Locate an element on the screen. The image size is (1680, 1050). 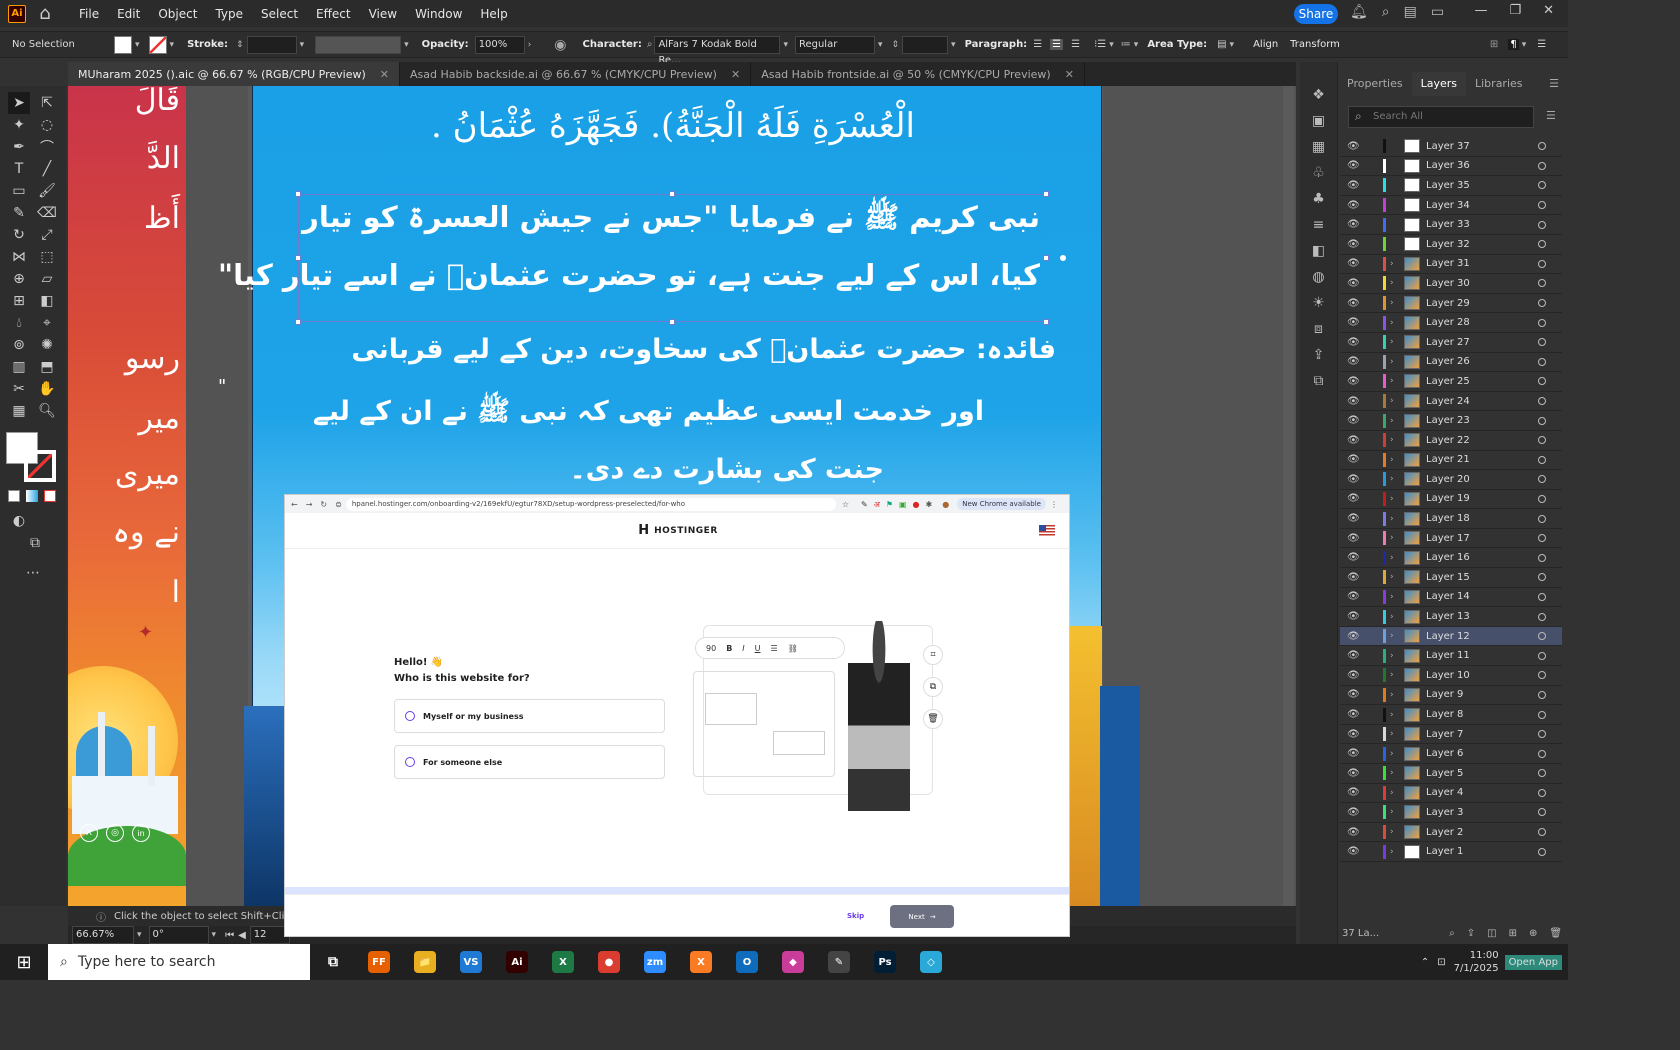
taskbar-app-icon: 📁 is located at coordinates (425, 962).